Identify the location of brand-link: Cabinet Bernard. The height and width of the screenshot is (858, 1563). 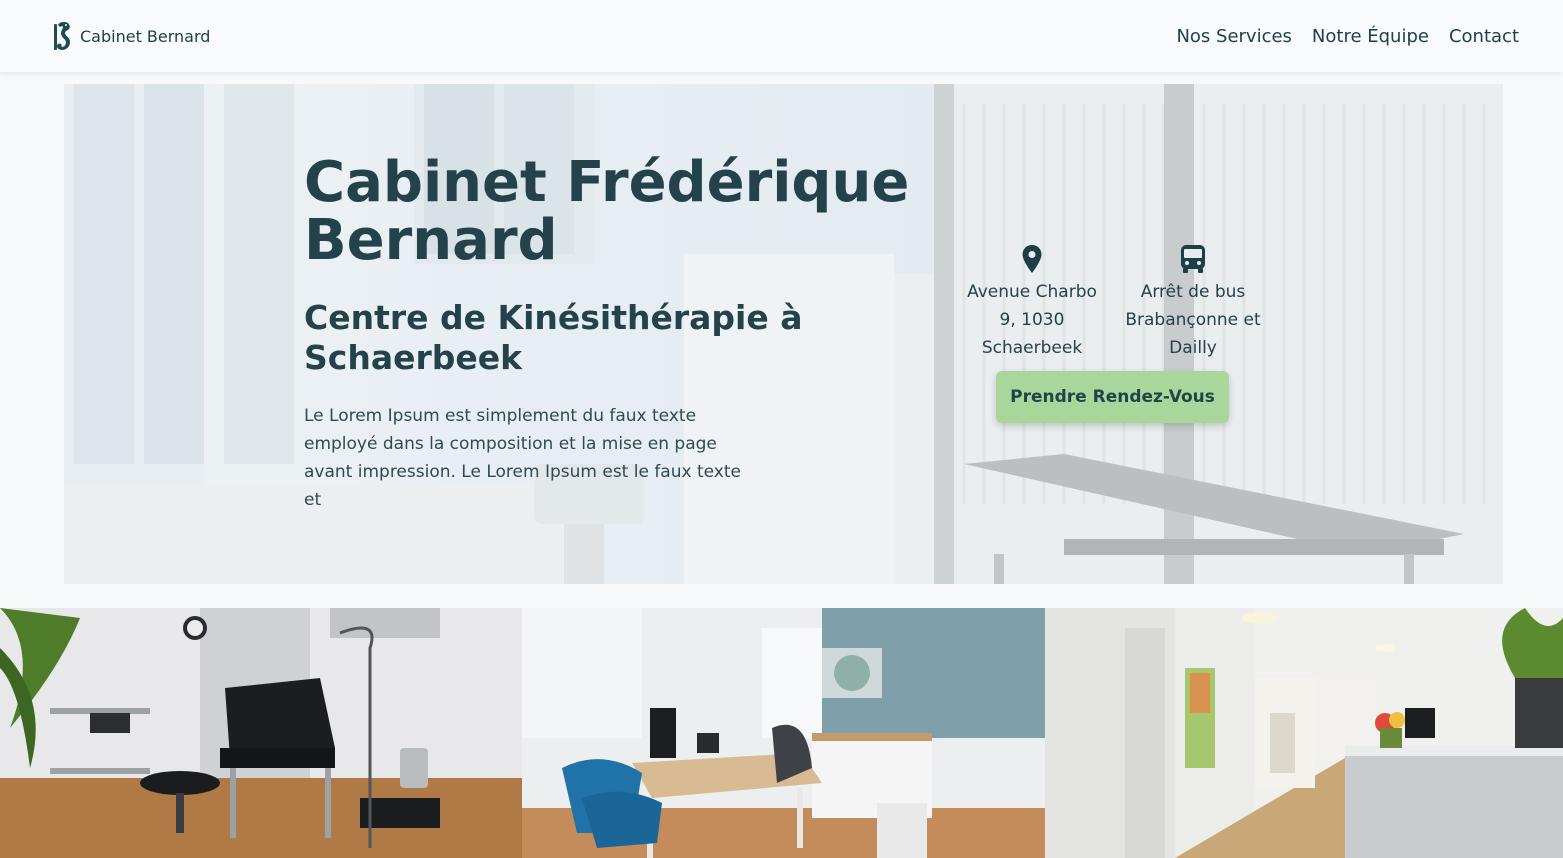
(131, 36).